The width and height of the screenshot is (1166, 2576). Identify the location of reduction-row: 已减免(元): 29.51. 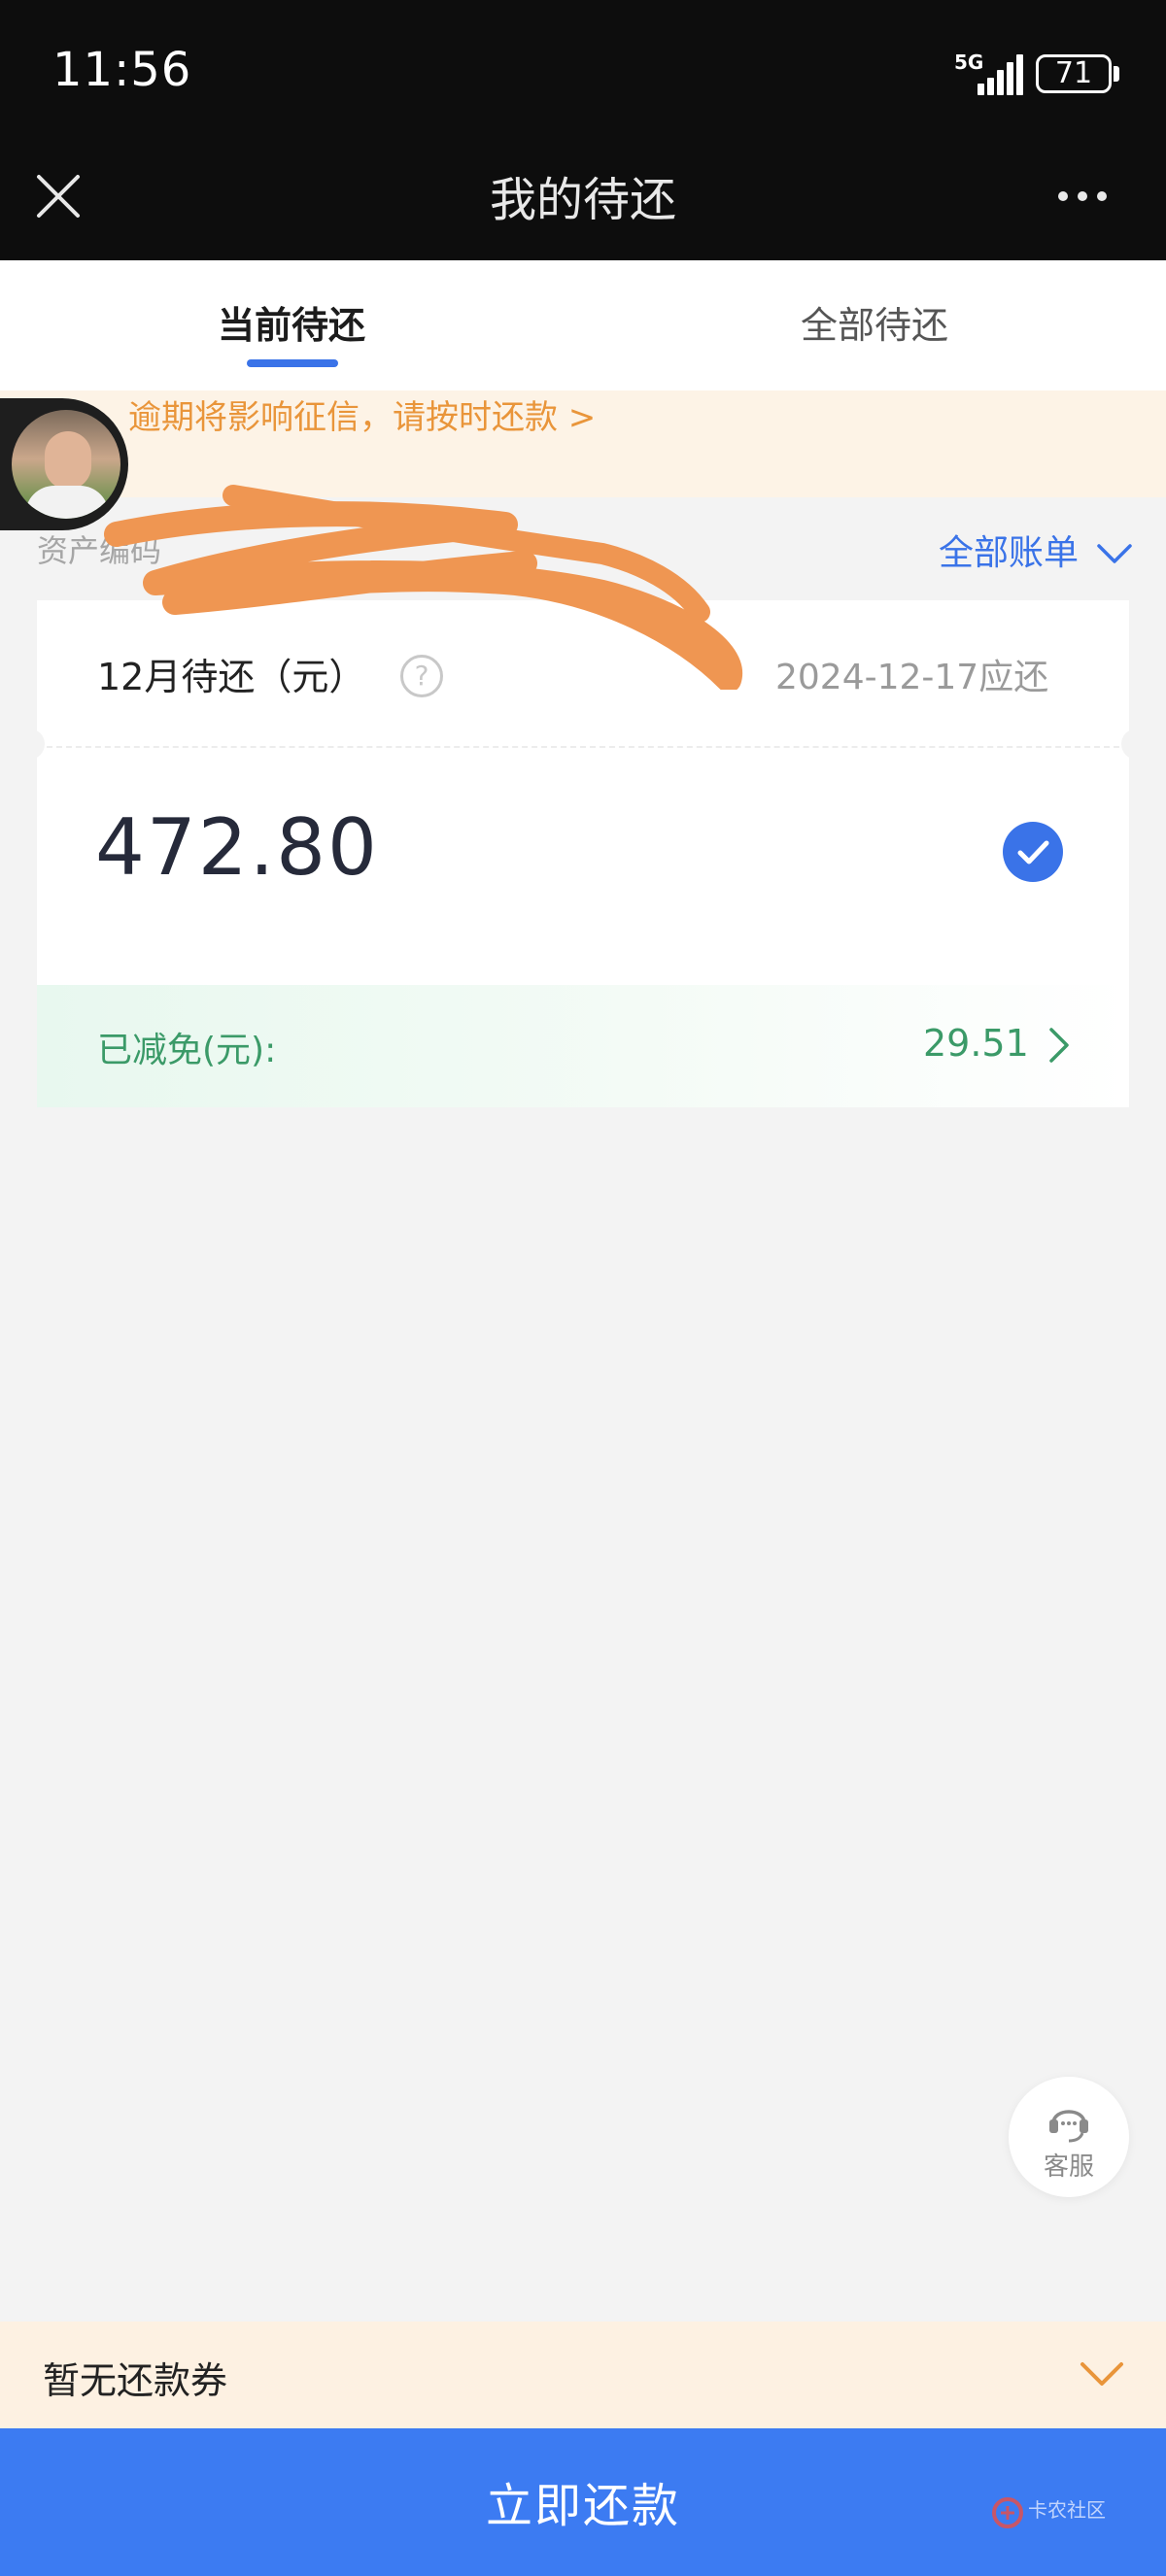
(583, 1046).